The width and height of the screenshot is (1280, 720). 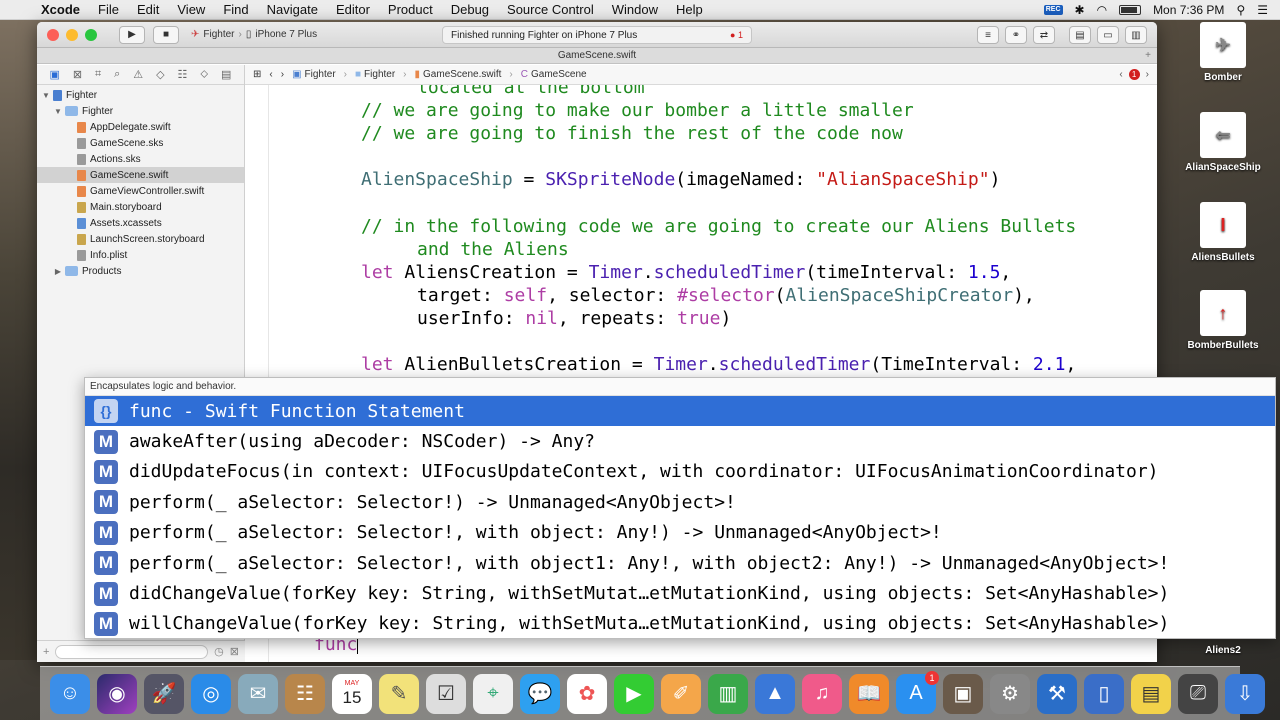 I want to click on pages-icon: ✐, so click(x=681, y=693).